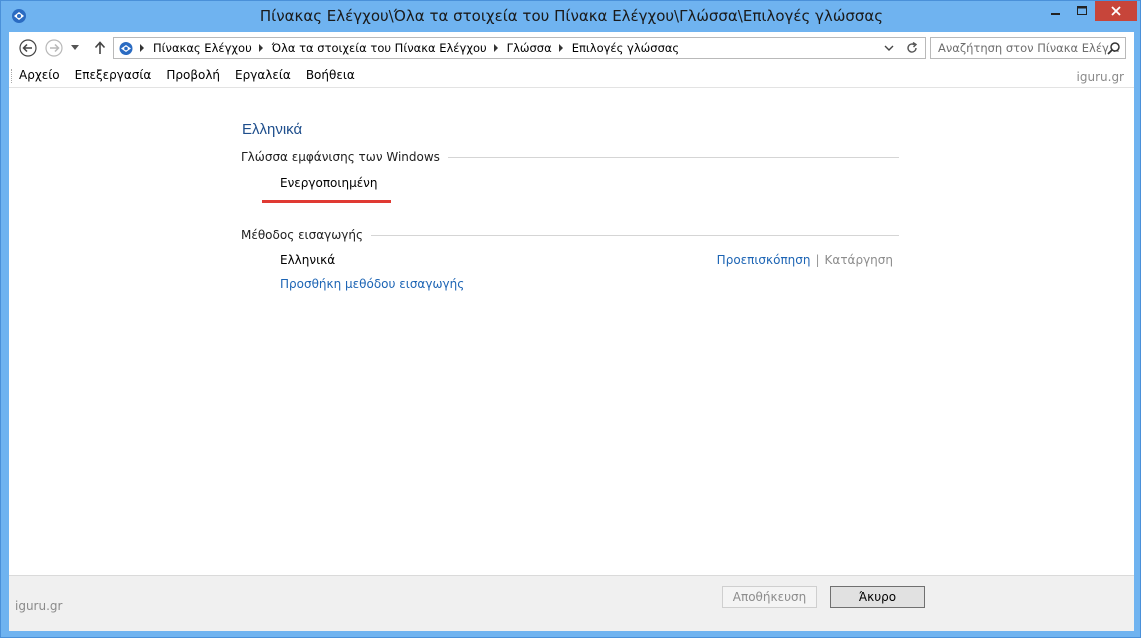 This screenshot has height=638, width=1141. I want to click on search-icon, so click(1114, 48).